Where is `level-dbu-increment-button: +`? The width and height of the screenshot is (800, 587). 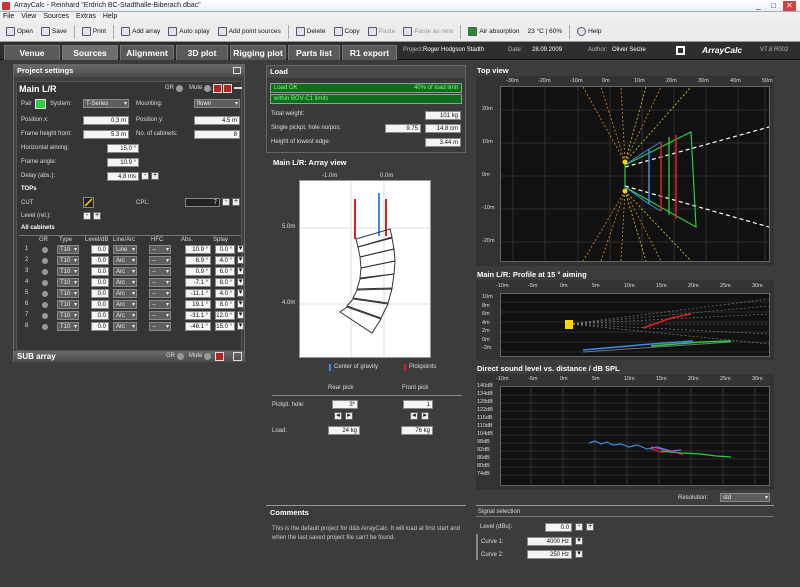 level-dbu-increment-button: + is located at coordinates (590, 527).